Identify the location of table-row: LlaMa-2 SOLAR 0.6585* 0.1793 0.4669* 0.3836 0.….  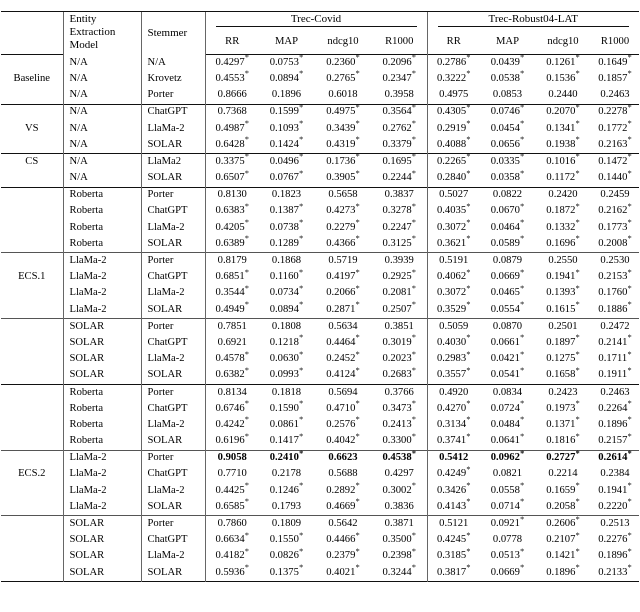
(320, 506).